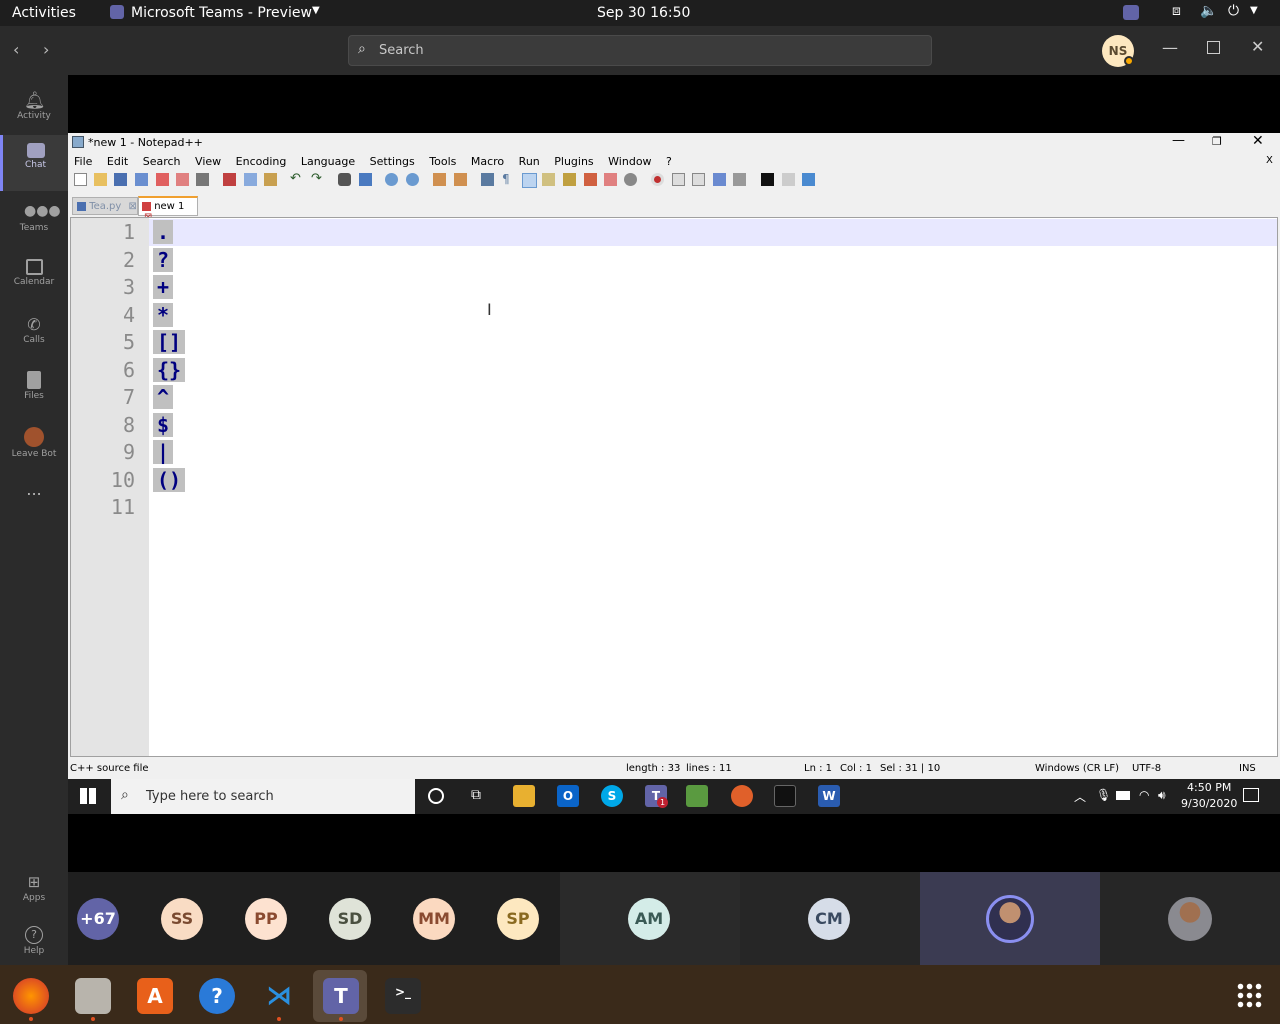 The width and height of the screenshot is (1280, 1024). Describe the element at coordinates (529, 161) in the screenshot. I see `menu-run: Run` at that location.